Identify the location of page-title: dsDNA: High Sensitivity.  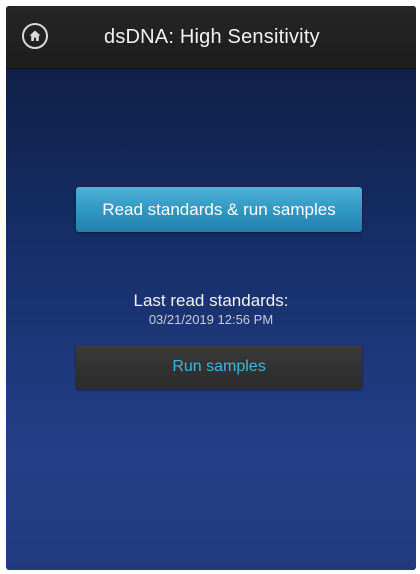
(212, 37).